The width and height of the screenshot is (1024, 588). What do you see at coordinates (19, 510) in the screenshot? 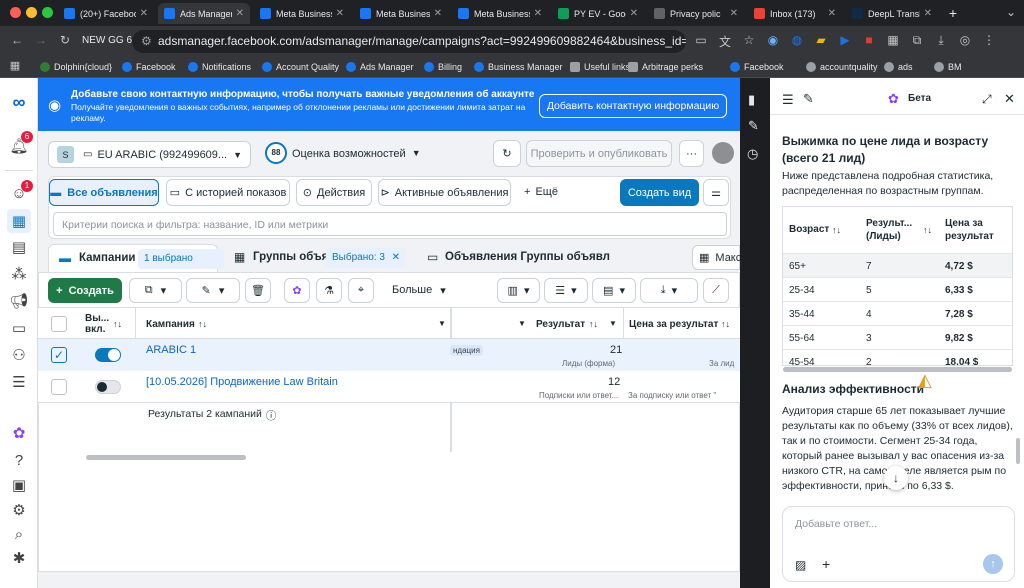
I see `settings-gear-icon: ⚙` at bounding box center [19, 510].